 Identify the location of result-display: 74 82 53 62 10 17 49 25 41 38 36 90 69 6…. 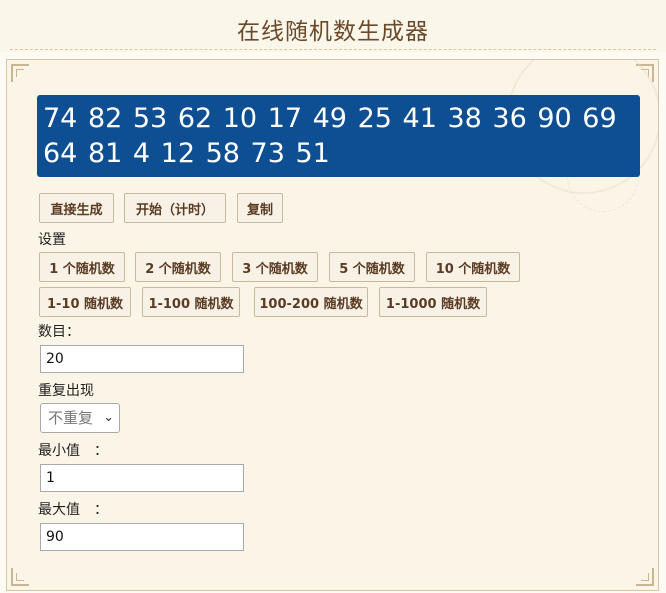
(338, 136).